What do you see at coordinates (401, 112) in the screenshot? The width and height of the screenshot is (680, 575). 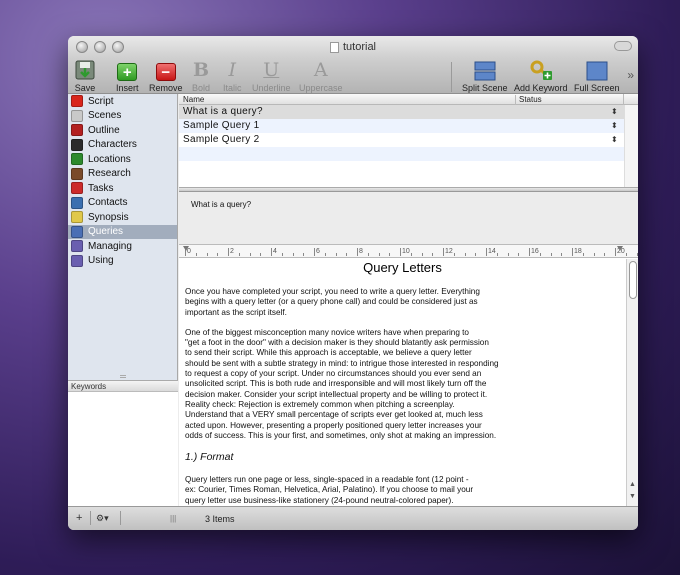 I see `table-row: What is a query? ⬍` at bounding box center [401, 112].